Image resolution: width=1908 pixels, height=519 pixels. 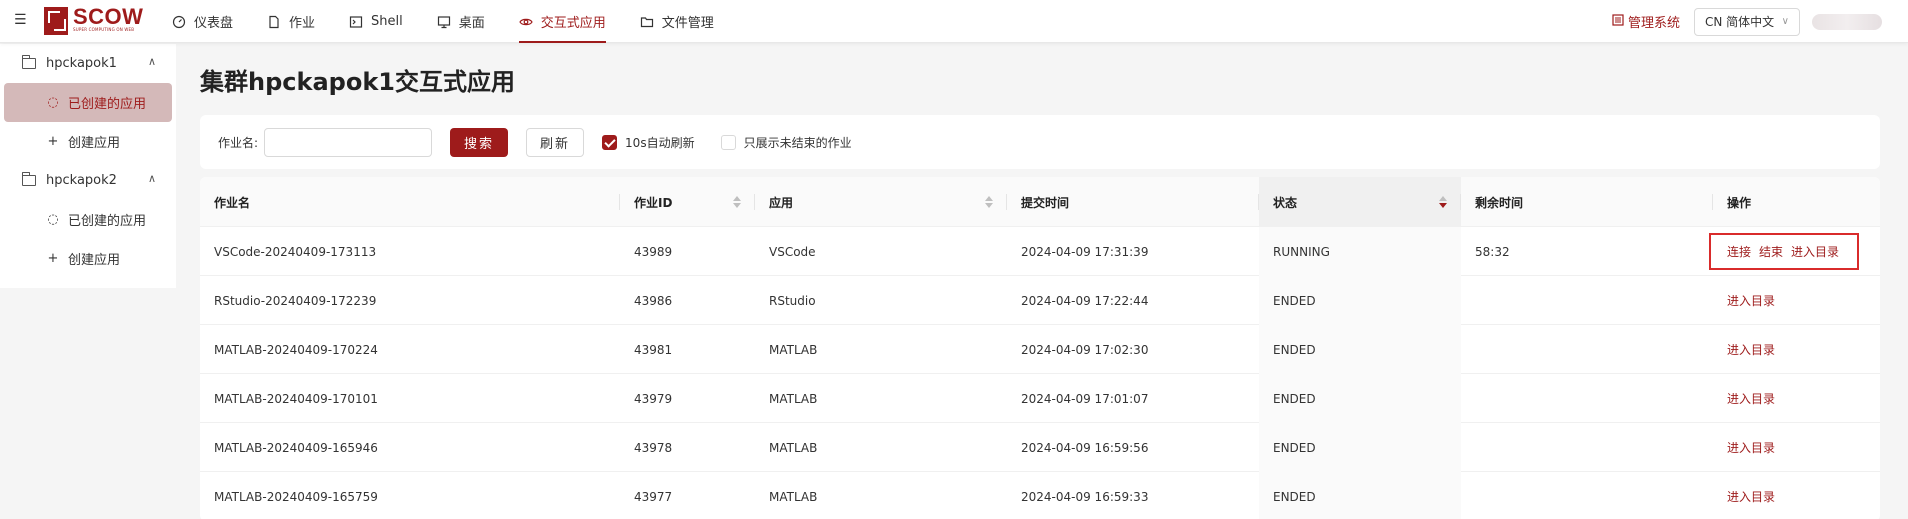 I want to click on logo-subtitle: SUPER COMPUTING ON WEB, so click(x=104, y=29).